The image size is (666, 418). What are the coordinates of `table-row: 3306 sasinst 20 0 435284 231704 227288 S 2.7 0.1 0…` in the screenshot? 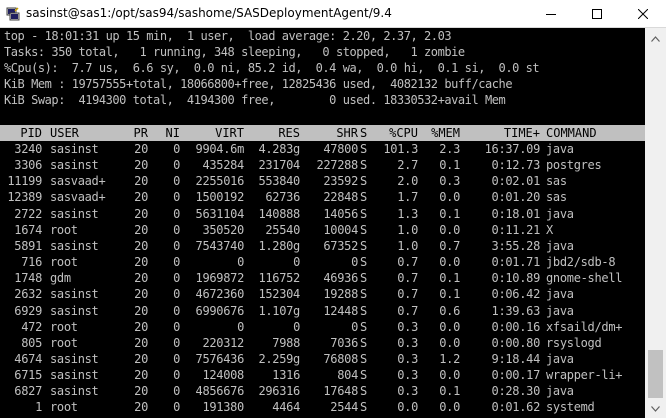 It's located at (322, 165).